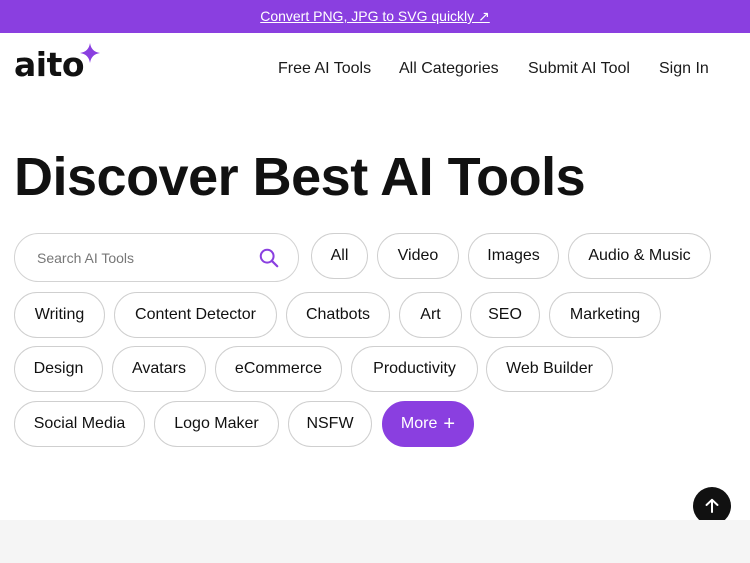 This screenshot has height=563, width=750. What do you see at coordinates (419, 423) in the screenshot?
I see `more-button-label: More` at bounding box center [419, 423].